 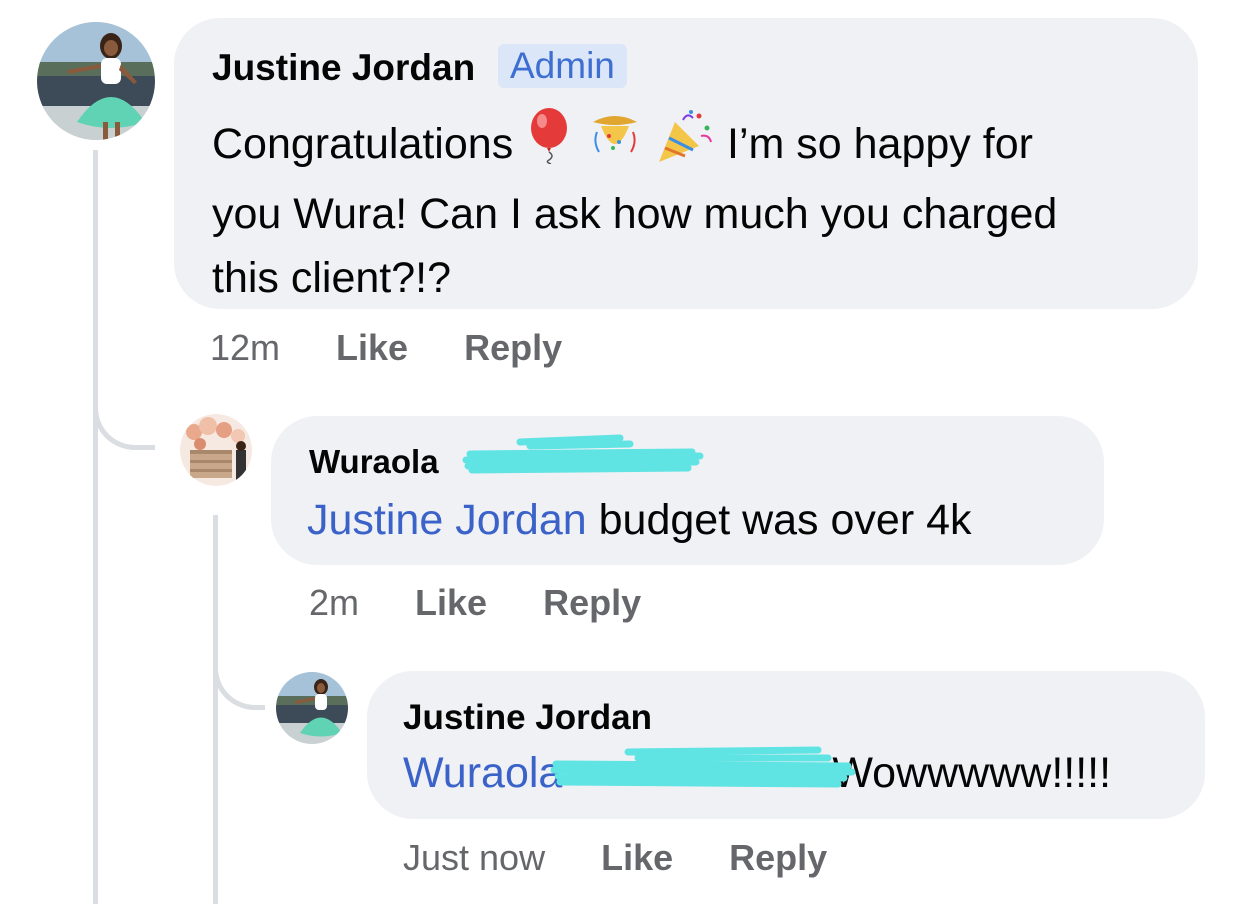 I want to click on party-popper-emoji, so click(x=685, y=145).